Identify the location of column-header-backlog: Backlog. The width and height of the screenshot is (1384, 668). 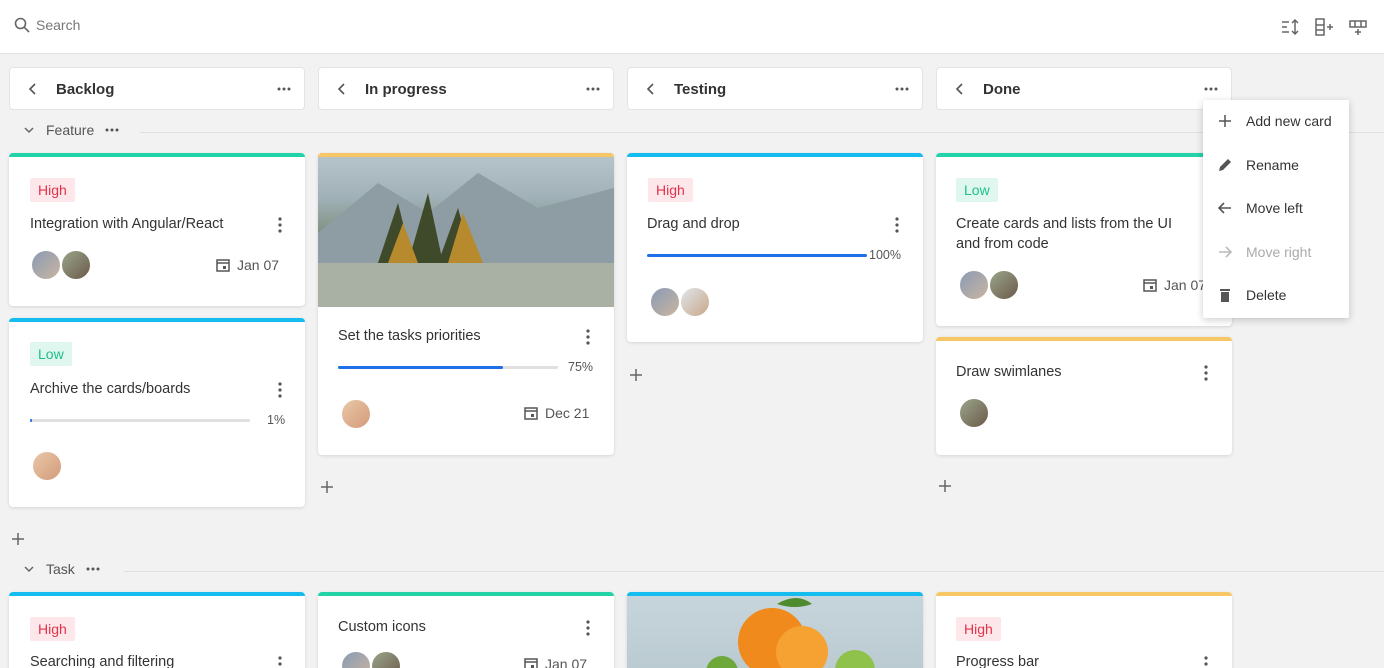
(157, 88).